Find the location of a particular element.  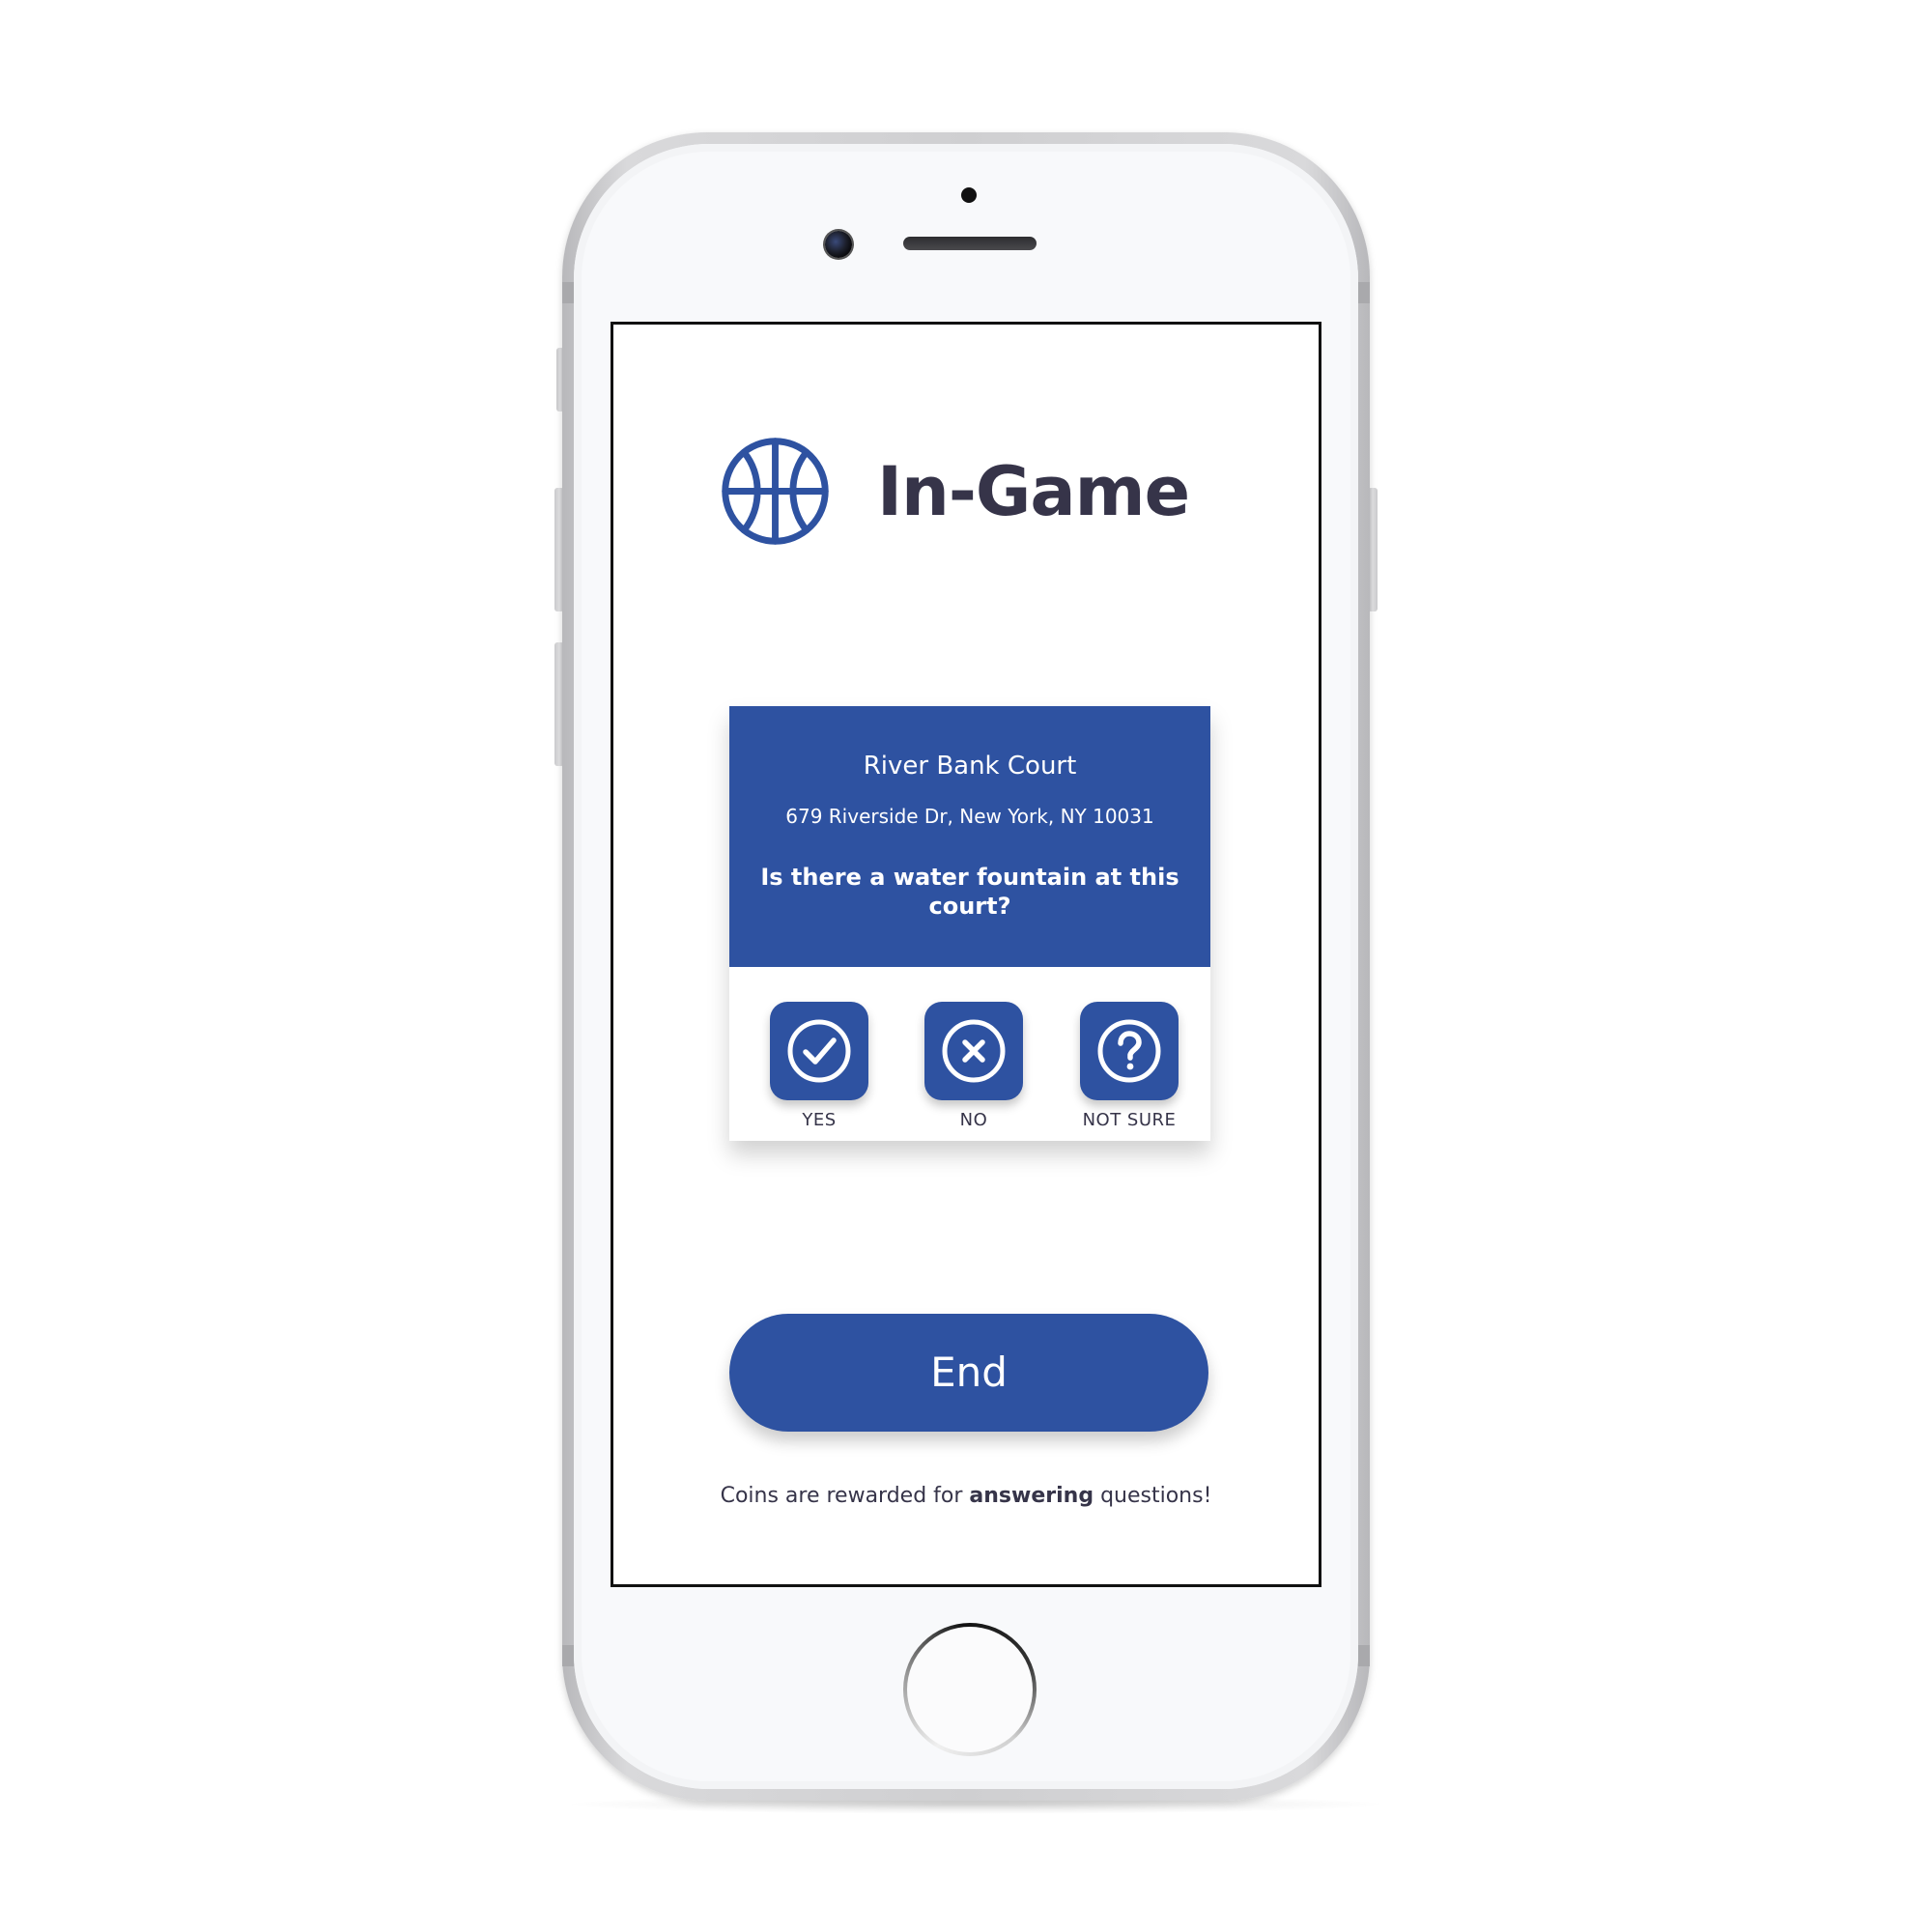

answer-not-sure: NOT SURE is located at coordinates (1129, 1066).